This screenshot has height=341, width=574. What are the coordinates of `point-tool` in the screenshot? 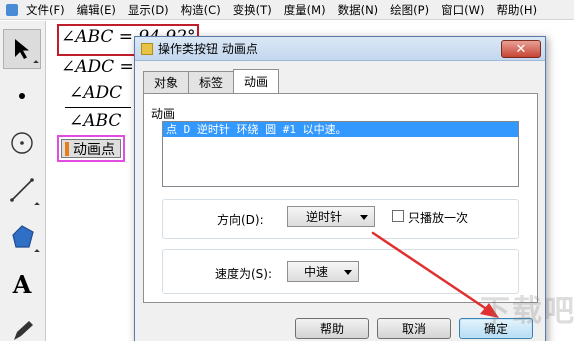 It's located at (22, 96).